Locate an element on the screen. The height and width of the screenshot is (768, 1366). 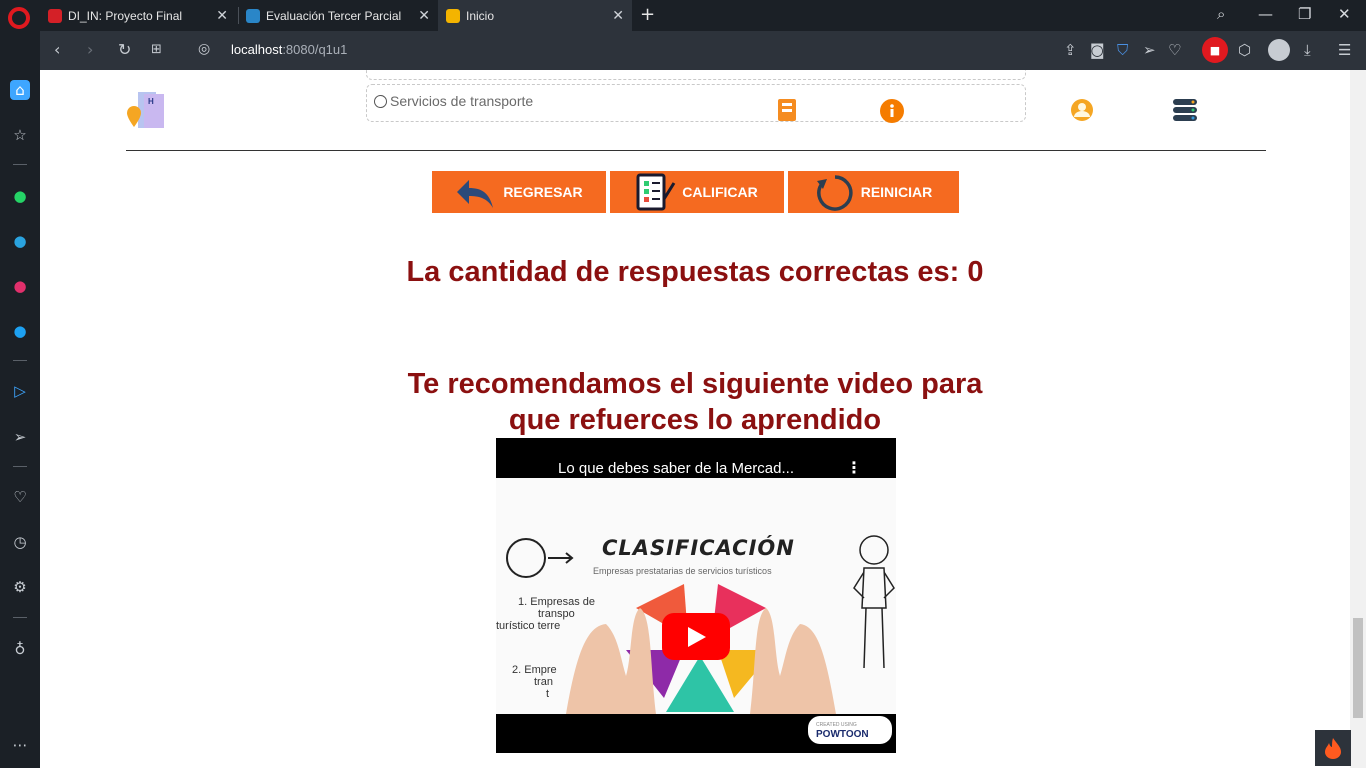
undo-arrow-icon is located at coordinates (475, 194).